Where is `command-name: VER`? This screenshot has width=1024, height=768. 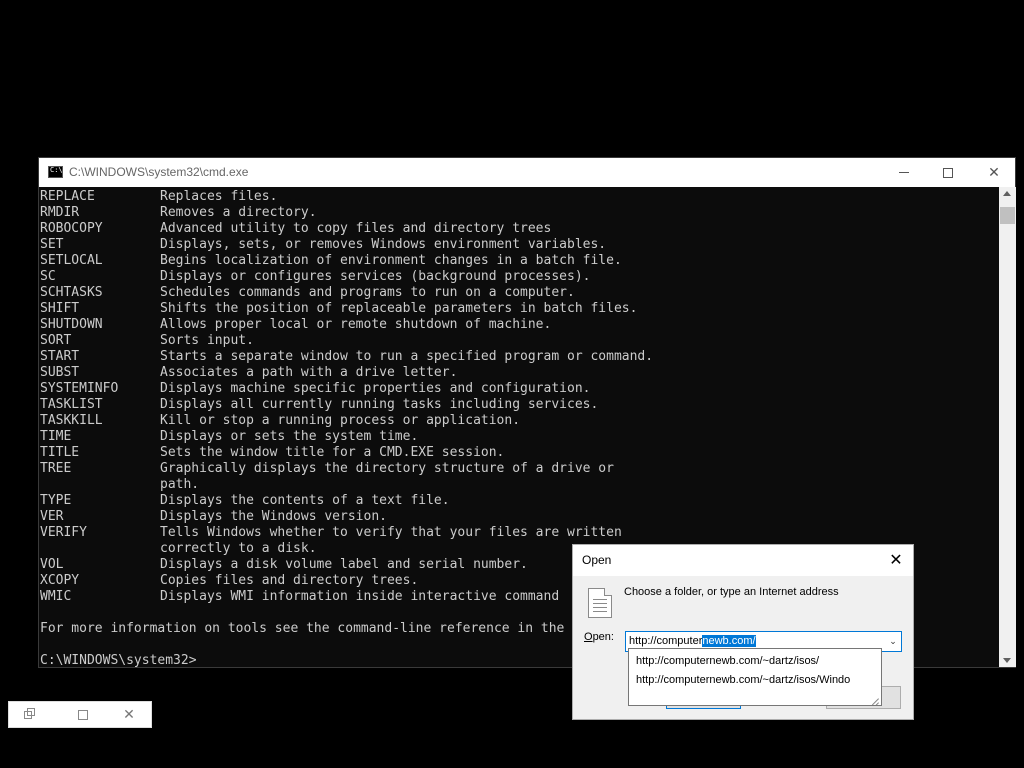
command-name: VER is located at coordinates (52, 516).